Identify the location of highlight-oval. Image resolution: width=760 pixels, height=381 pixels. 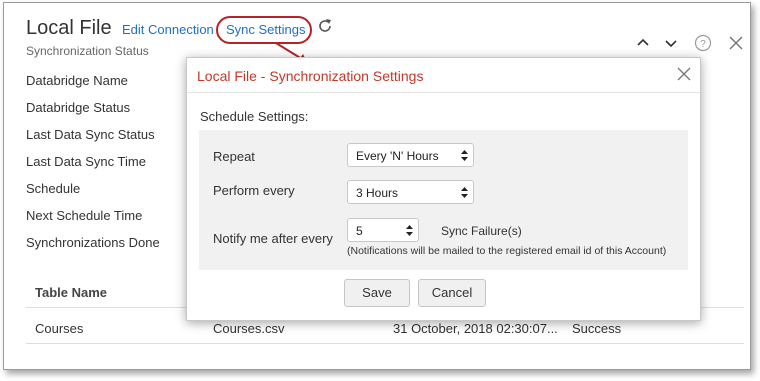
(264, 30).